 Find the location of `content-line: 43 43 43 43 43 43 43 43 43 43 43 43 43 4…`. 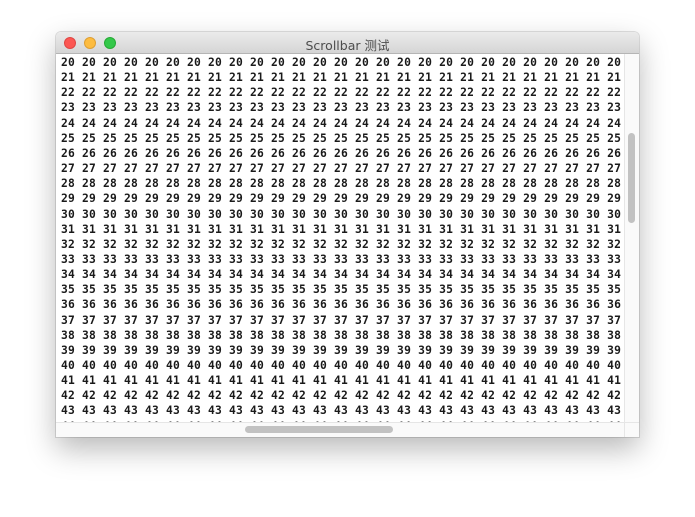

content-line: 43 43 43 43 43 43 43 43 43 43 43 43 43 4… is located at coordinates (342, 411).